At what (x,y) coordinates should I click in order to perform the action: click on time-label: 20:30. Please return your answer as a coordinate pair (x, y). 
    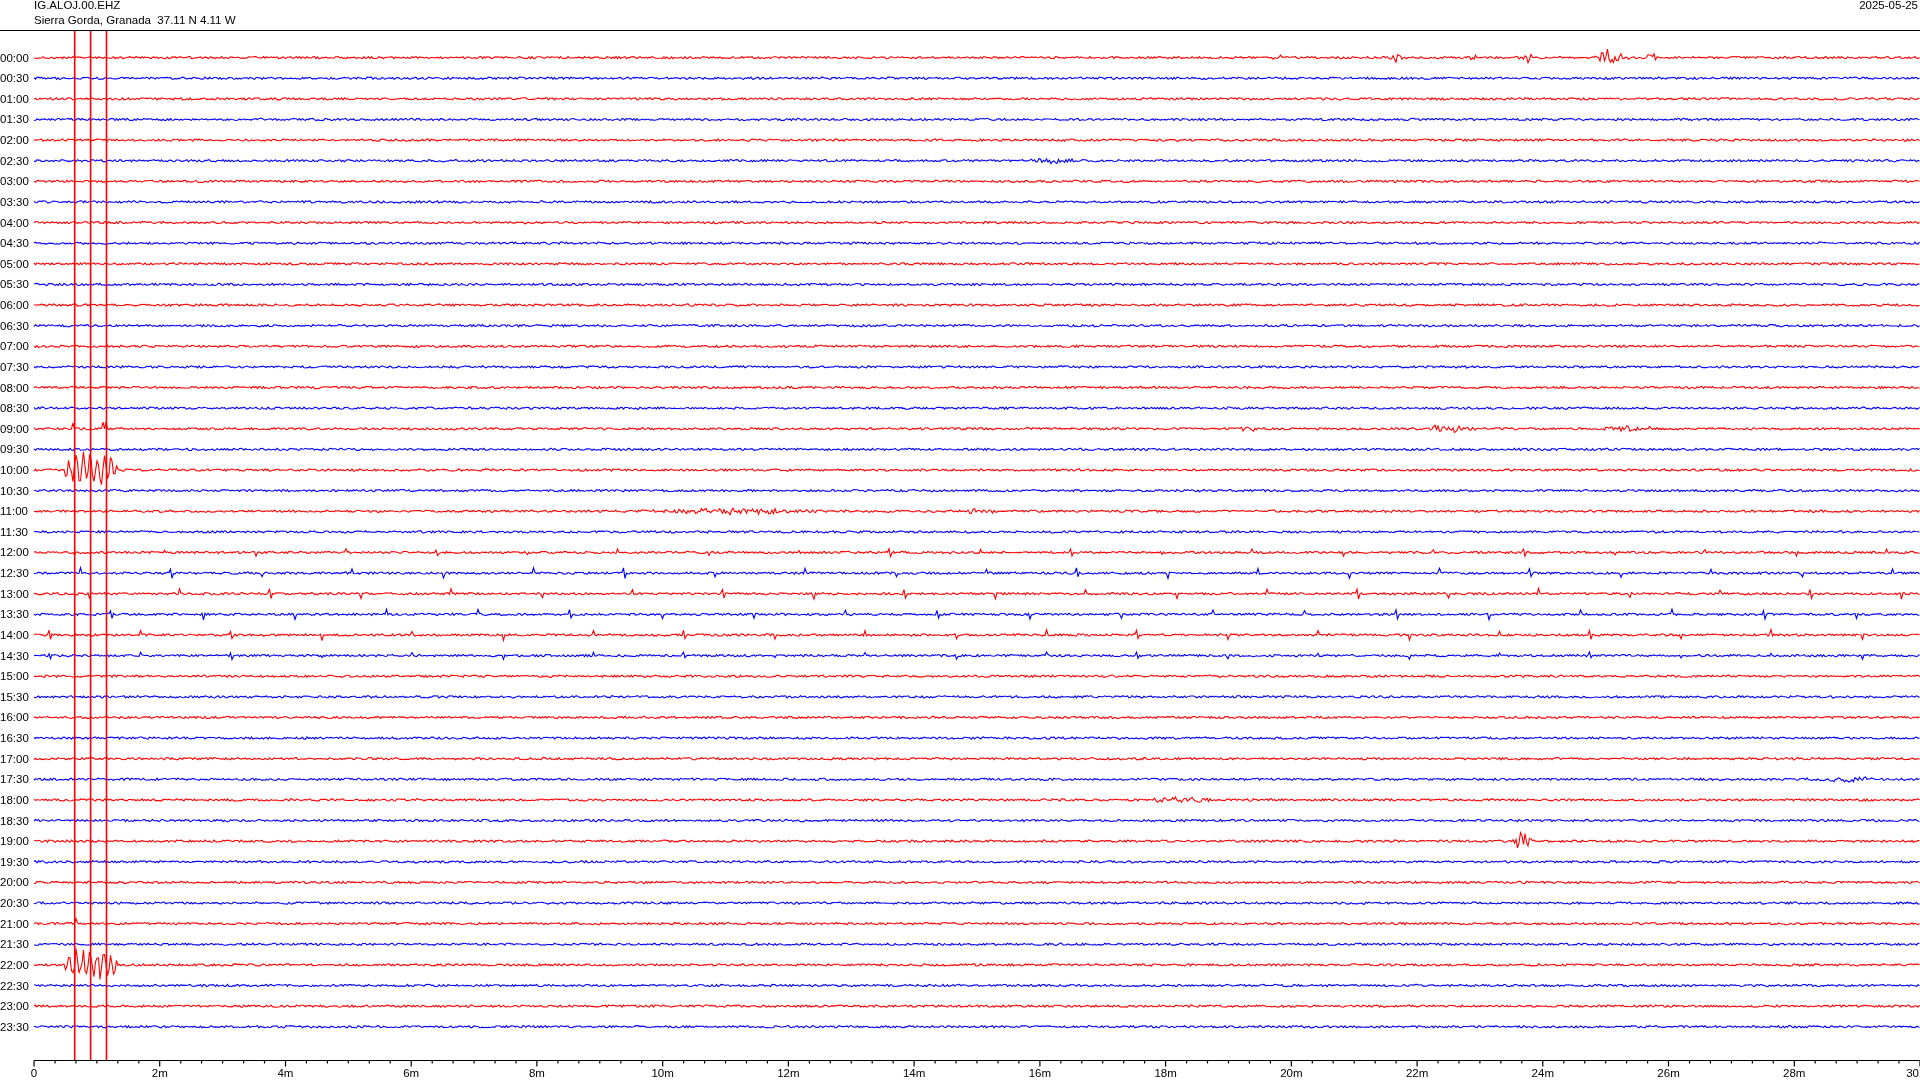
    Looking at the image, I should click on (14, 903).